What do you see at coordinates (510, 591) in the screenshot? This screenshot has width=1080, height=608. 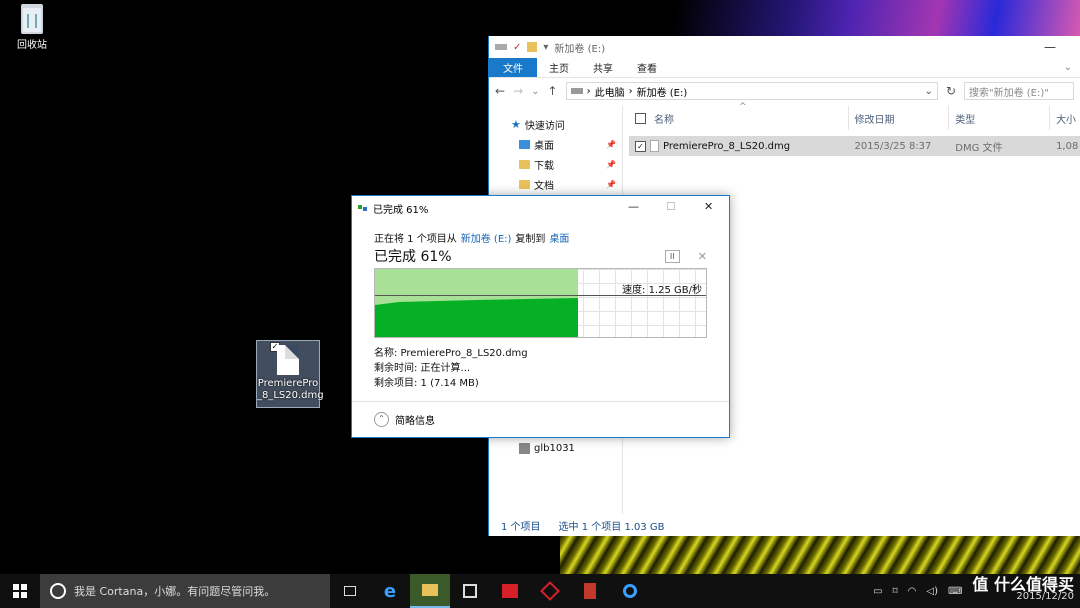 I see `taskbar-app-red-book` at bounding box center [510, 591].